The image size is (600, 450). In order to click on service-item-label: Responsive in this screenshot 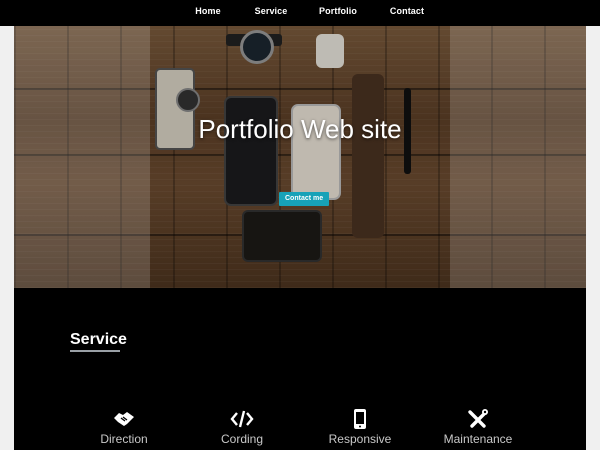, I will do `click(360, 439)`.